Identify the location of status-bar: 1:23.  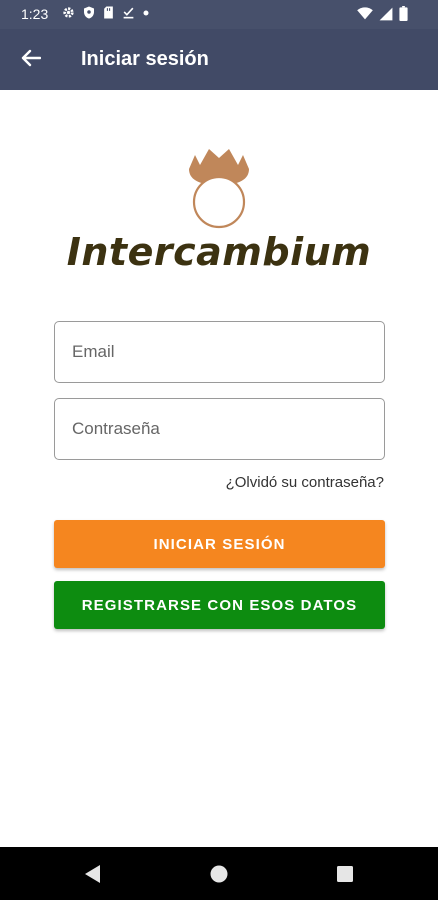
(219, 14).